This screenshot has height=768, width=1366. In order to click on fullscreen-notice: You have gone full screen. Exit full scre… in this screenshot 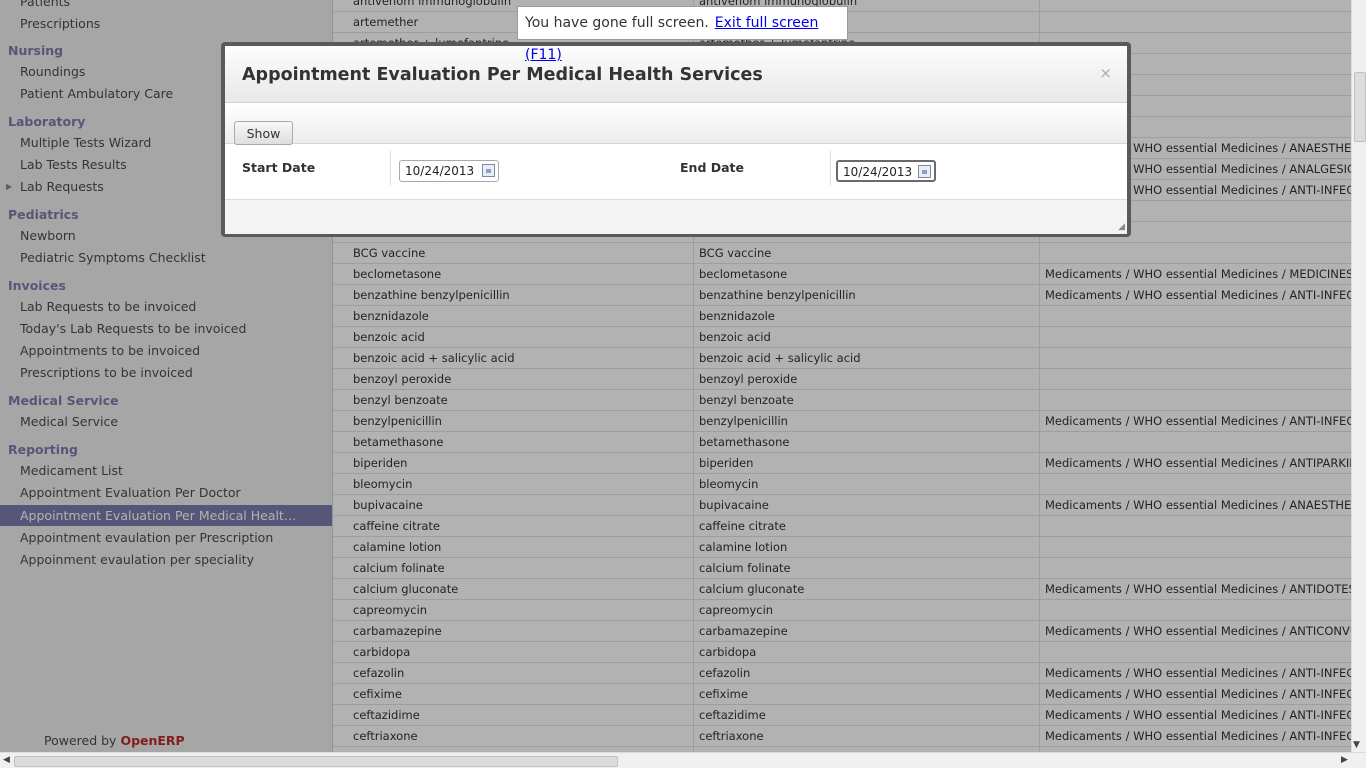, I will do `click(682, 34)`.